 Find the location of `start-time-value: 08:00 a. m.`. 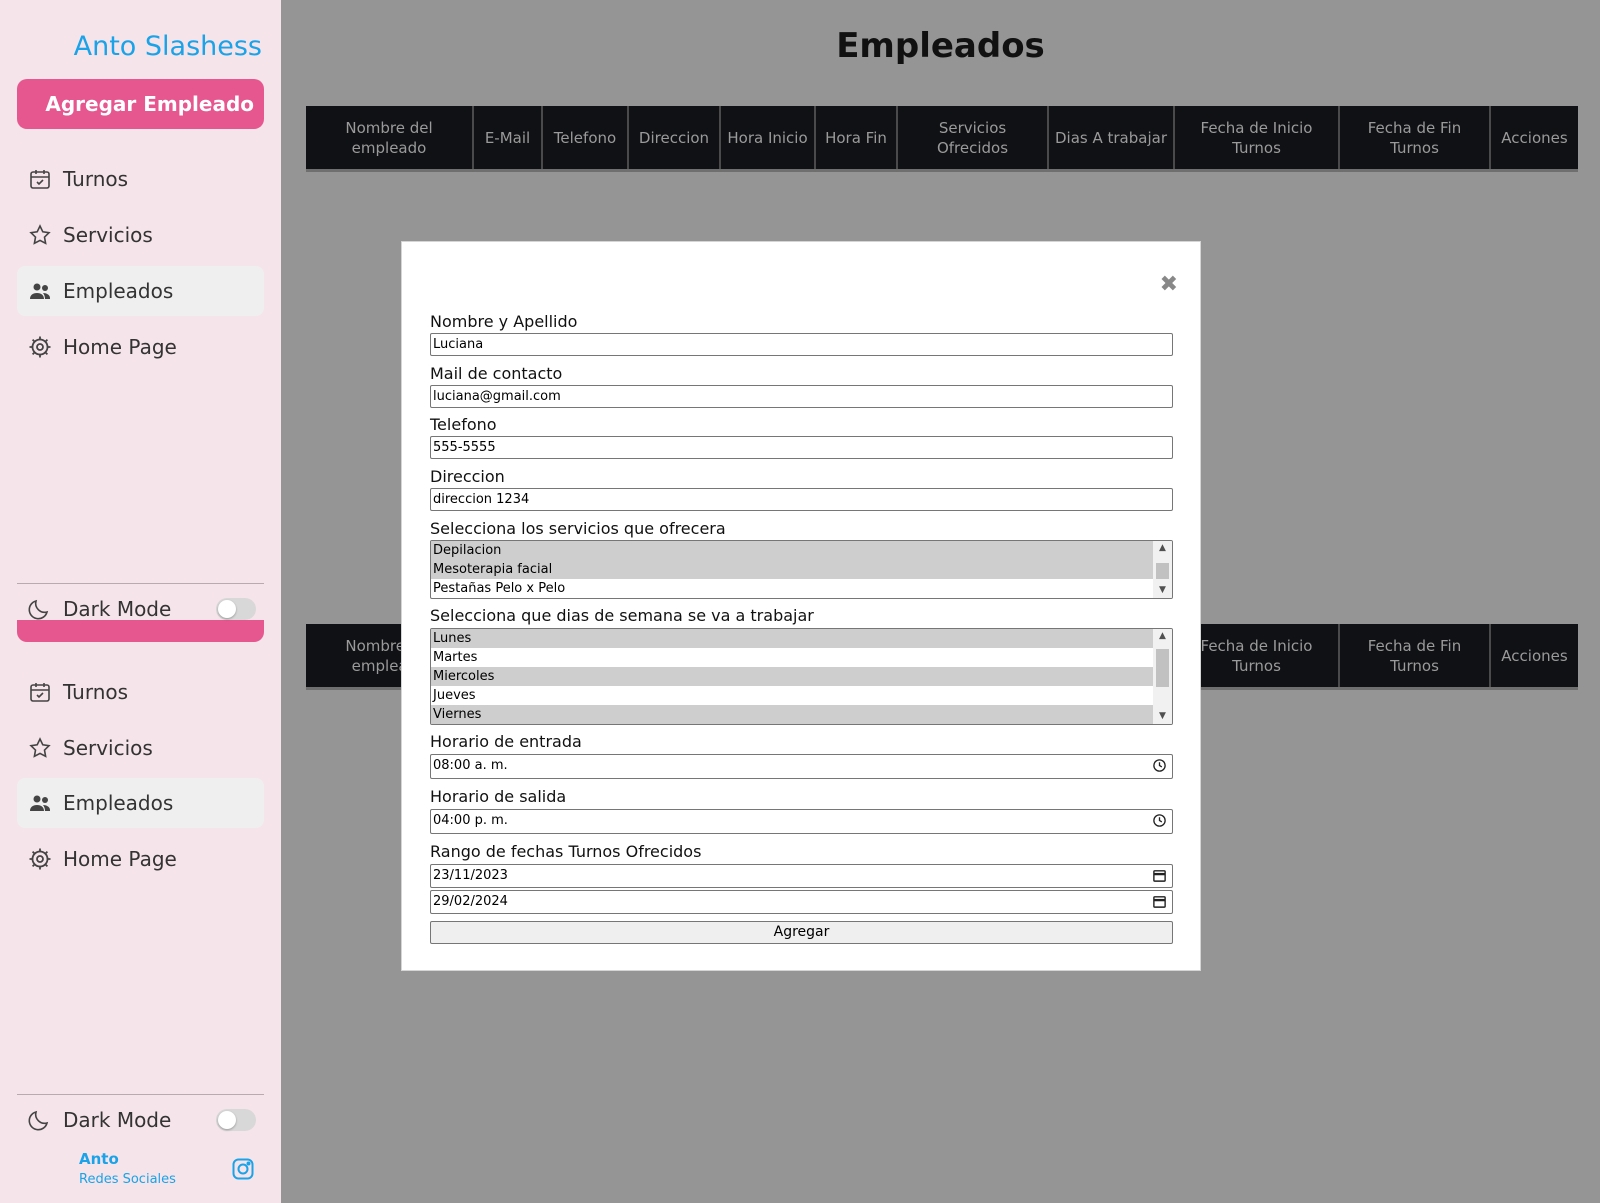

start-time-value: 08:00 a. m. is located at coordinates (470, 765).